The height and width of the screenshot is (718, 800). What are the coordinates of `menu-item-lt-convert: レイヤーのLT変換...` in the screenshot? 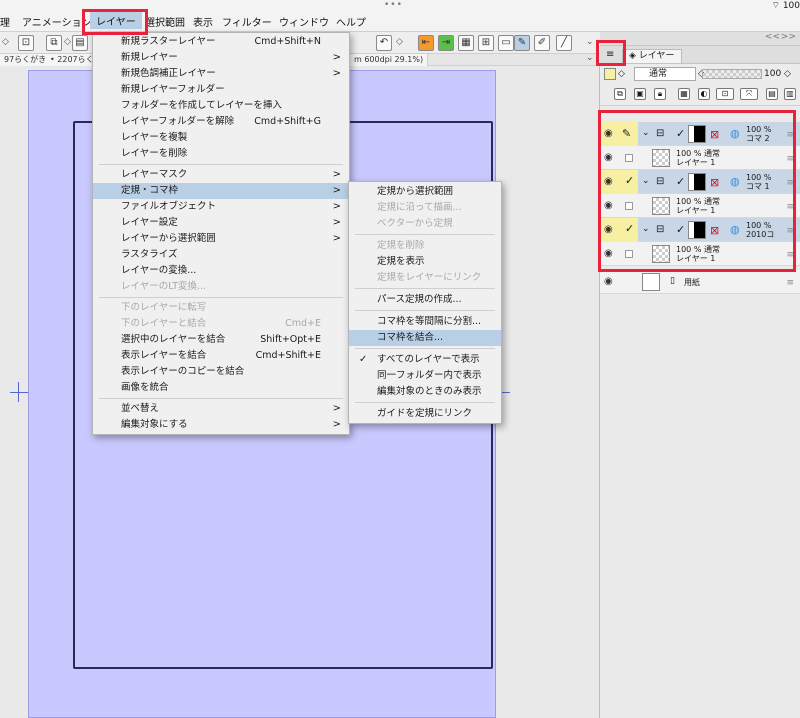 It's located at (221, 287).